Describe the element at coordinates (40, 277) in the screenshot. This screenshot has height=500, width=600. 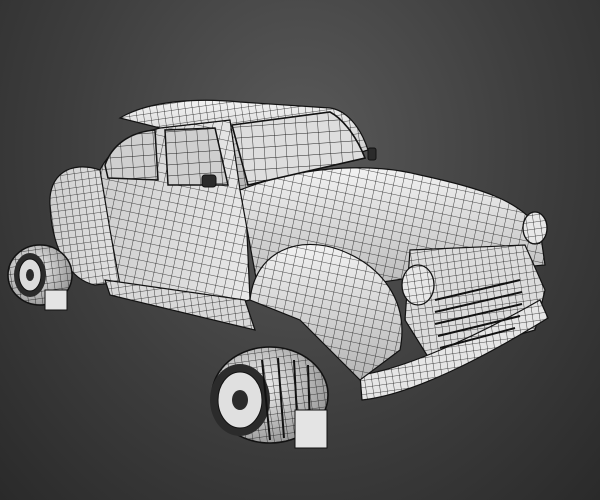
I see `rear-wheel` at that location.